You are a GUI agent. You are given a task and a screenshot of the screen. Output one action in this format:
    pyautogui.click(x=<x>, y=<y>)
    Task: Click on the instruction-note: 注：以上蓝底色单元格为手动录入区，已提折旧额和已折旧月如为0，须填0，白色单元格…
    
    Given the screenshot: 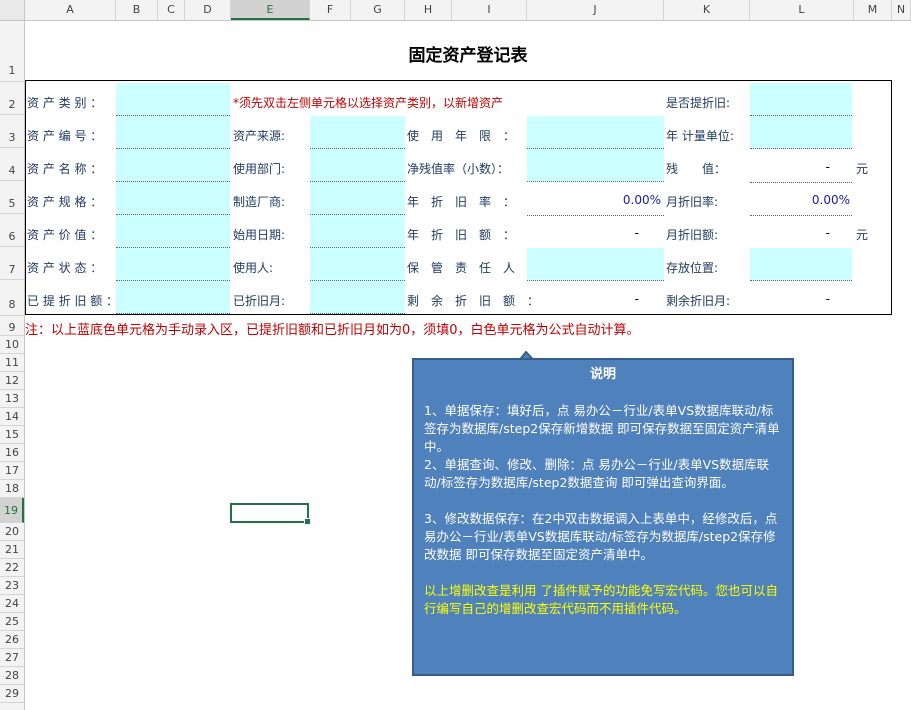 What is the action you would take?
    pyautogui.click(x=332, y=330)
    